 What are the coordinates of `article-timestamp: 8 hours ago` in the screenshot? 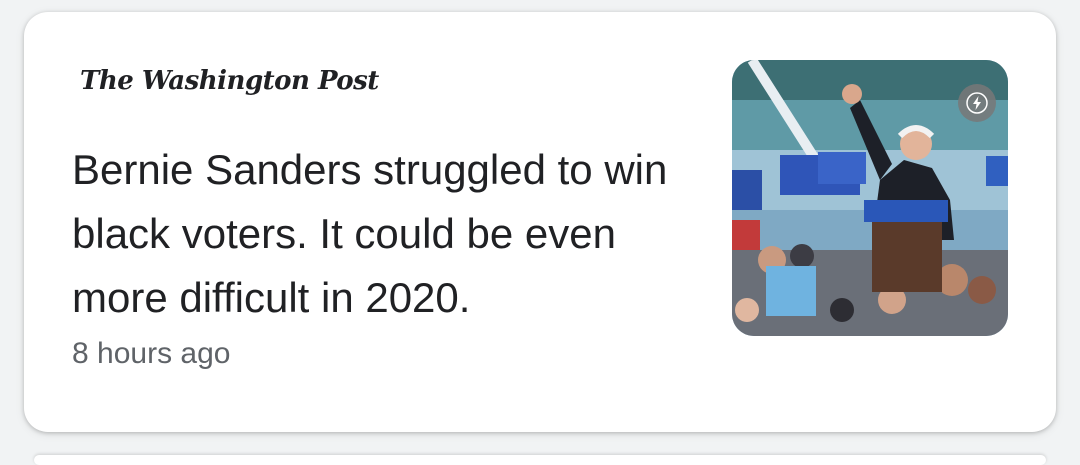 It's located at (151, 353).